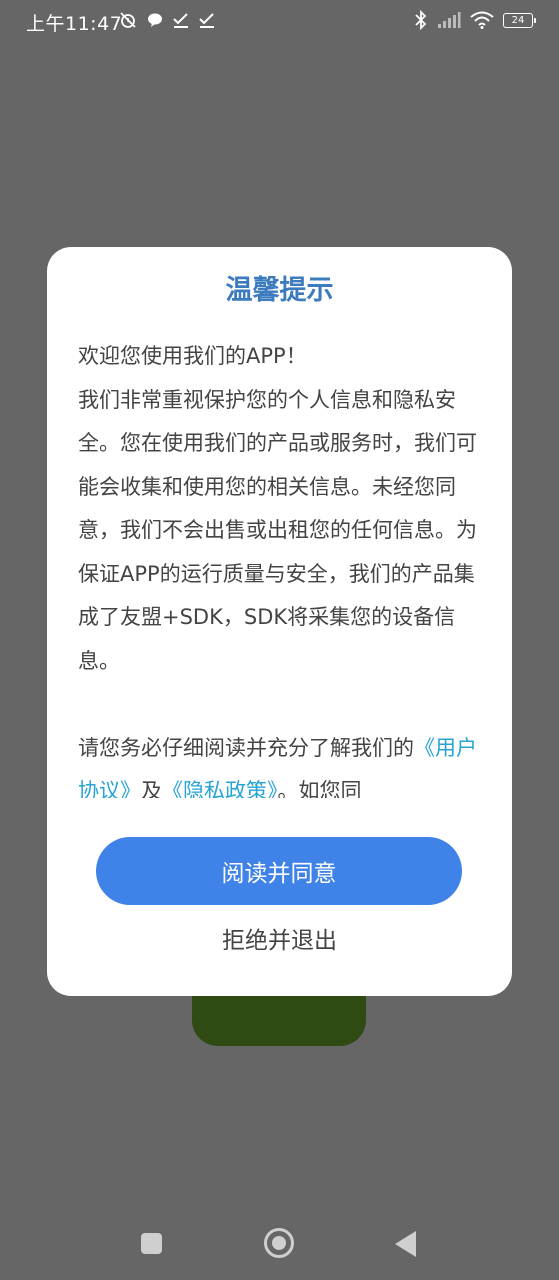  What do you see at coordinates (283, 763) in the screenshot?
I see `agreement-paragraph: 请您务必仔细阅读并充分了解我们的《用户协议》及《隐私政策》。如您同` at bounding box center [283, 763].